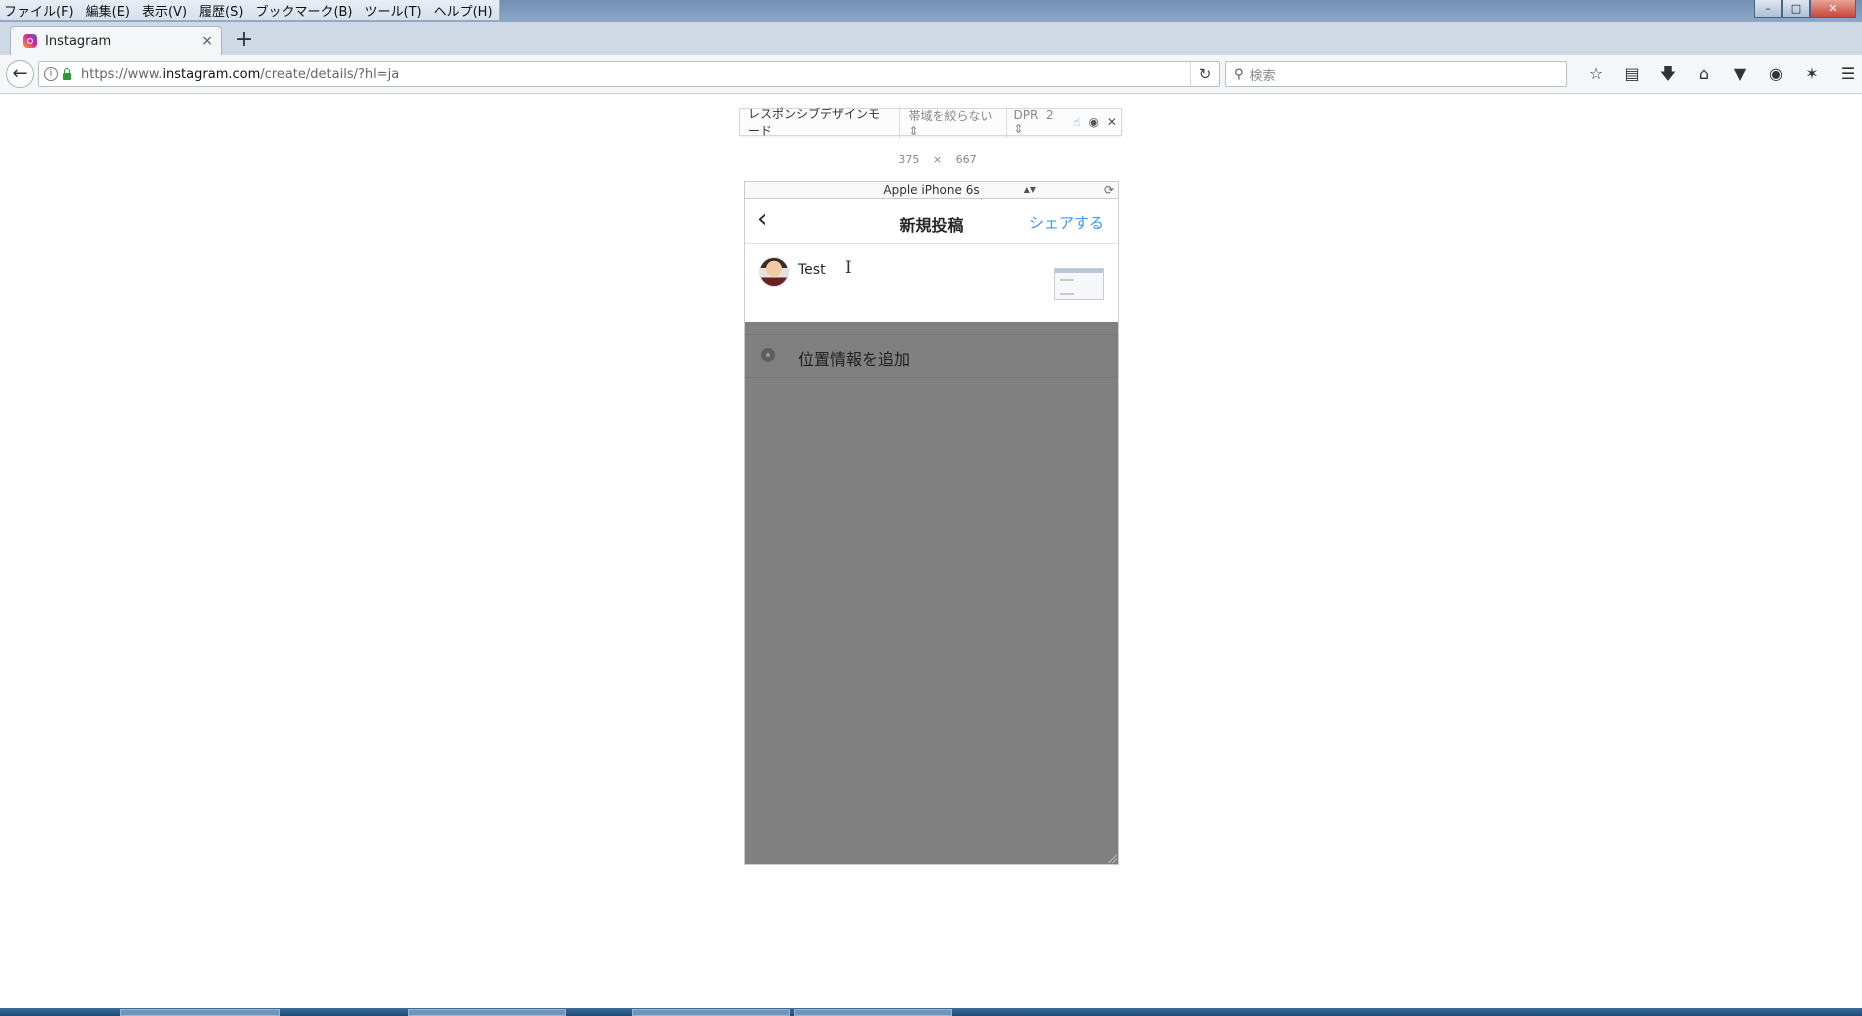 This screenshot has height=1016, width=1862. Describe the element at coordinates (1776, 74) in the screenshot. I see `extension-icon: ◉` at that location.